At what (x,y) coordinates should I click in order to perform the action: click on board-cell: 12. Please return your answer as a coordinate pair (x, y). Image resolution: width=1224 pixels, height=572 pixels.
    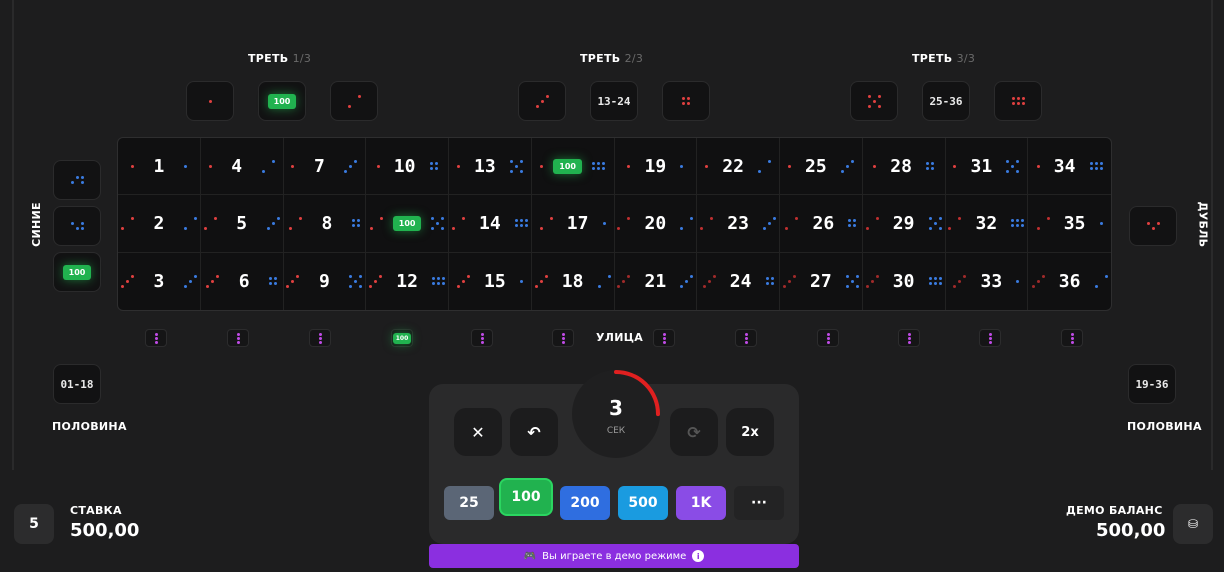
    Looking at the image, I should click on (407, 281).